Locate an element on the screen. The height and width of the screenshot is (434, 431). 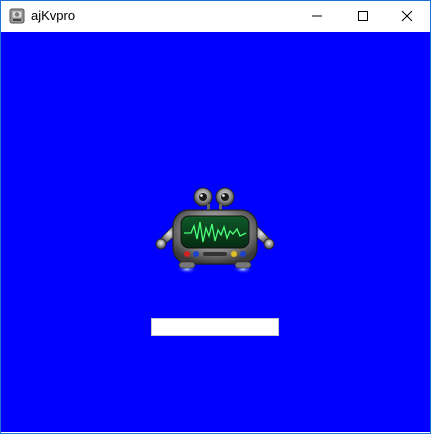
text-input is located at coordinates (215, 327).